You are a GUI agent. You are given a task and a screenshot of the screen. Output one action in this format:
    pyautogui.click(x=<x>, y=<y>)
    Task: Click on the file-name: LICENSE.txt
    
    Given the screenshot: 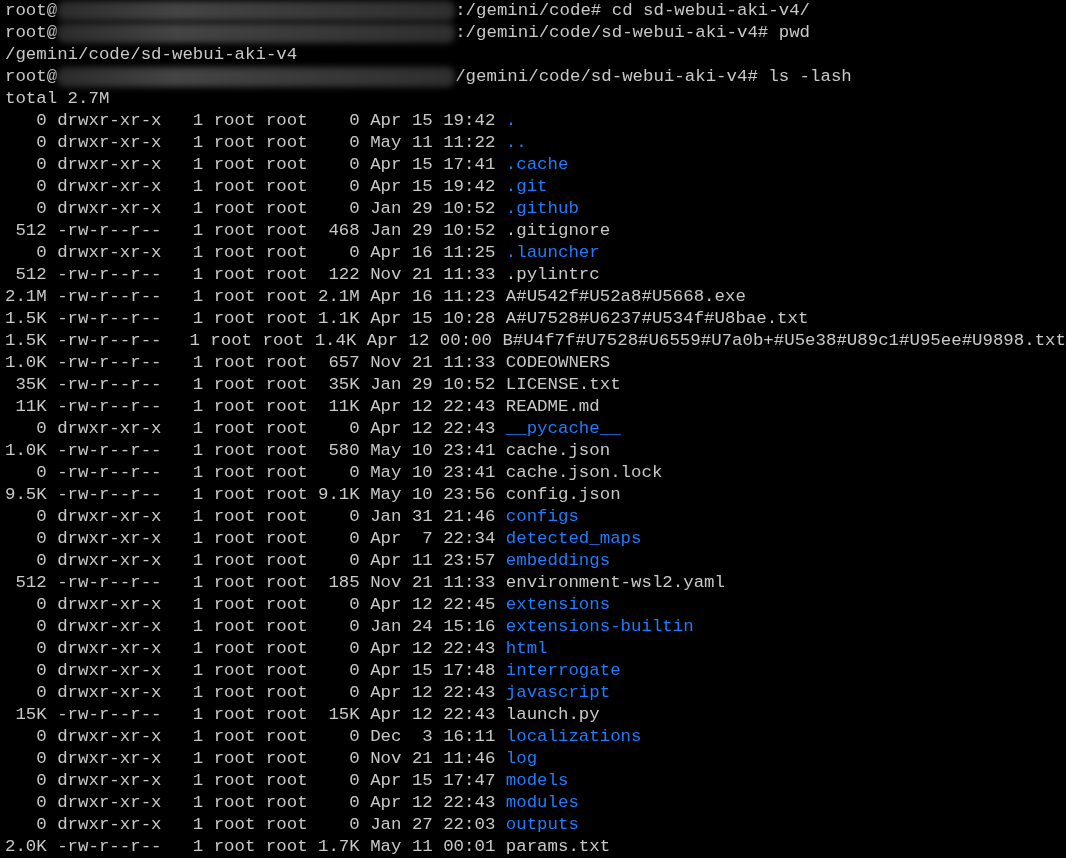 What is the action you would take?
    pyautogui.click(x=563, y=385)
    